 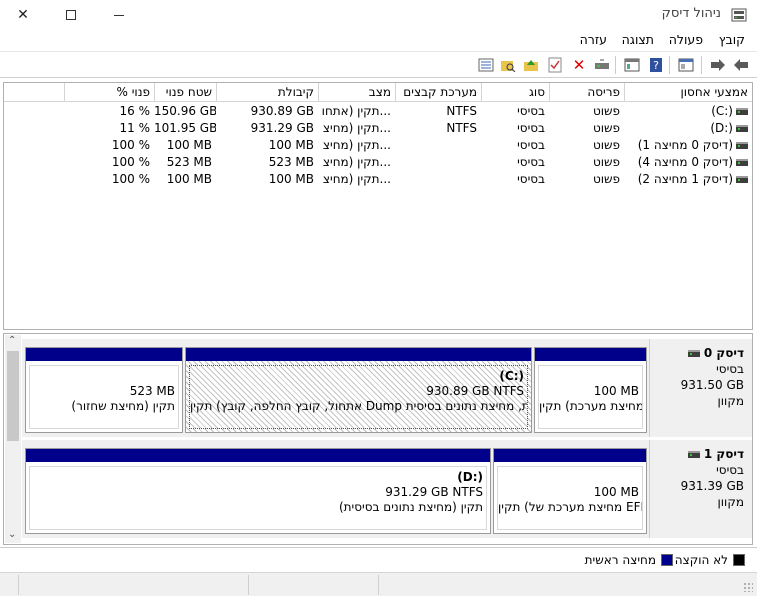 What do you see at coordinates (12, 534) in the screenshot?
I see `scroll-down-arrow-icon: ⌄` at bounding box center [12, 534].